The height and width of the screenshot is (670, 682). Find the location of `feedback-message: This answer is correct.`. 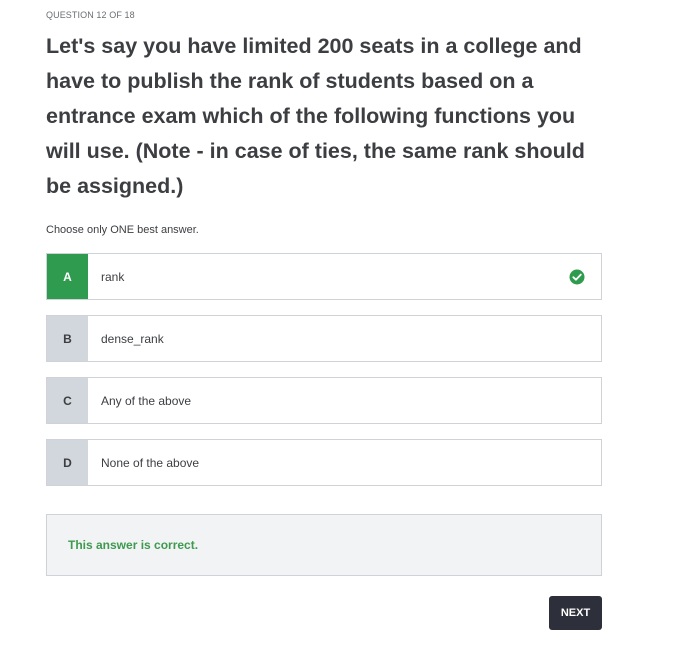

feedback-message: This answer is correct. is located at coordinates (133, 545).